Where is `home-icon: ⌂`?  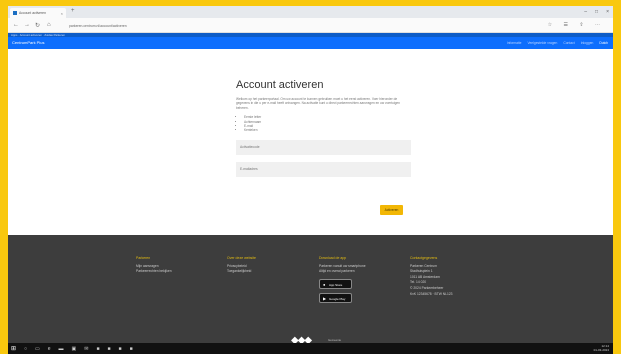 home-icon: ⌂ is located at coordinates (49, 25).